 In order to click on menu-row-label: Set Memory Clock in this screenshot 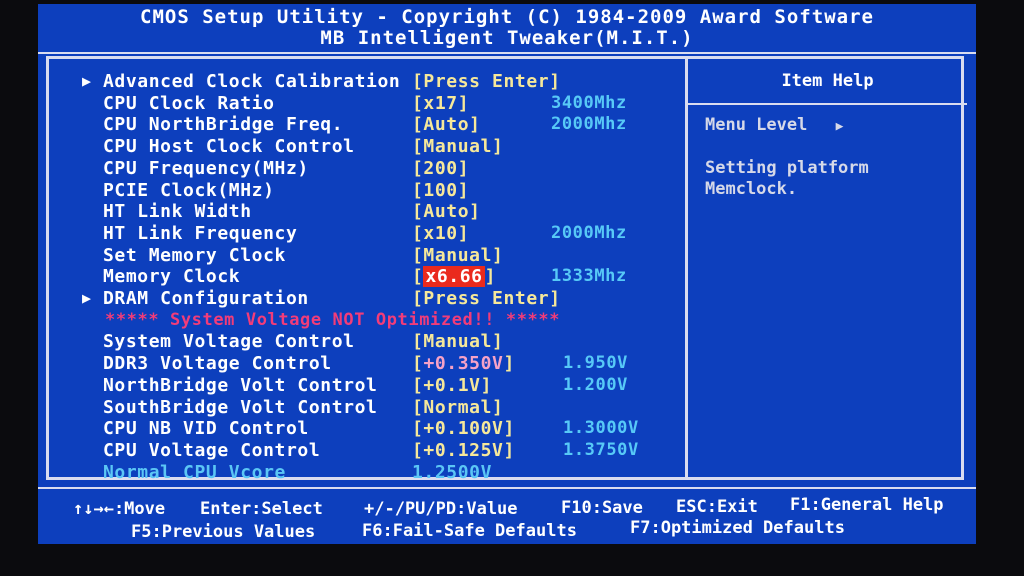, I will do `click(194, 255)`.